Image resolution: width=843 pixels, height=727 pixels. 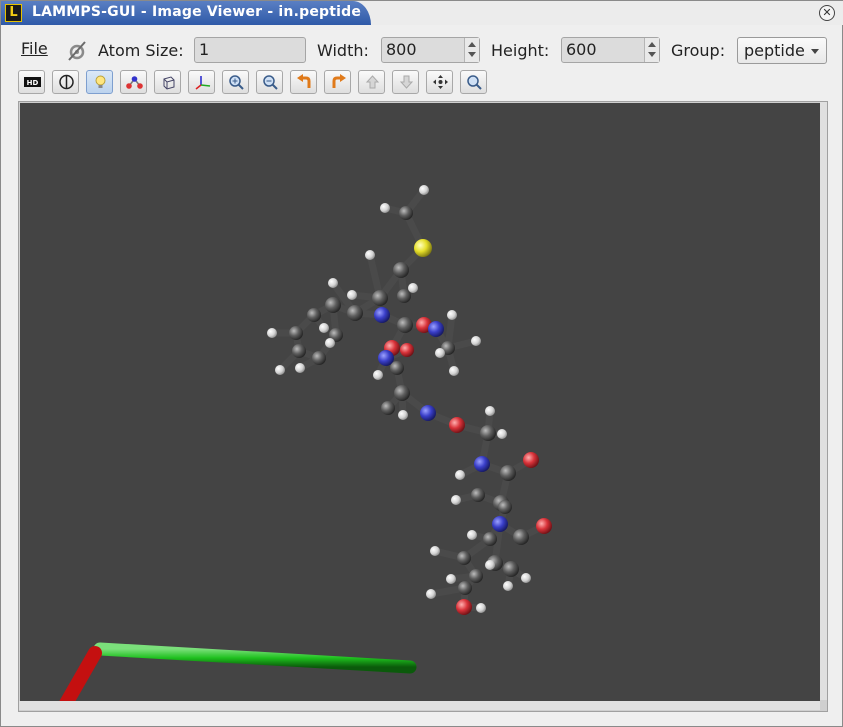 I want to click on zoom-in-button, so click(x=235, y=82).